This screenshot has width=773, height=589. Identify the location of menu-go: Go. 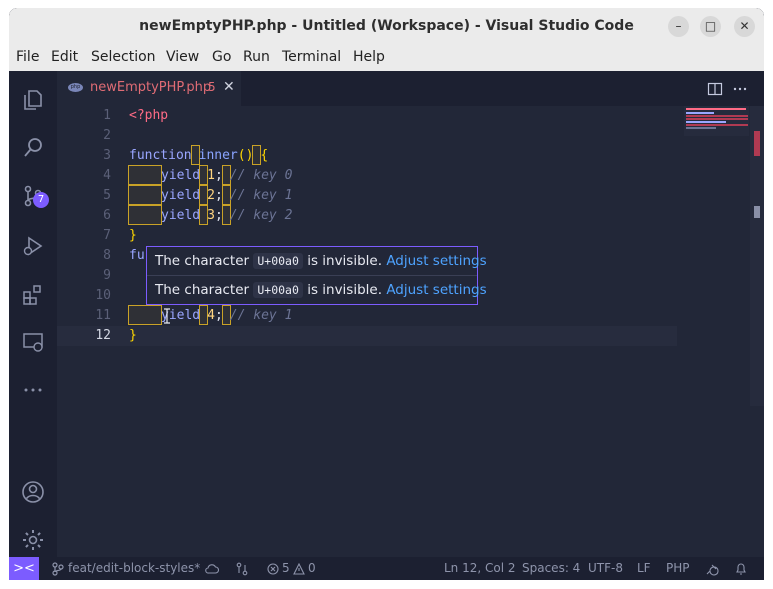
(221, 57).